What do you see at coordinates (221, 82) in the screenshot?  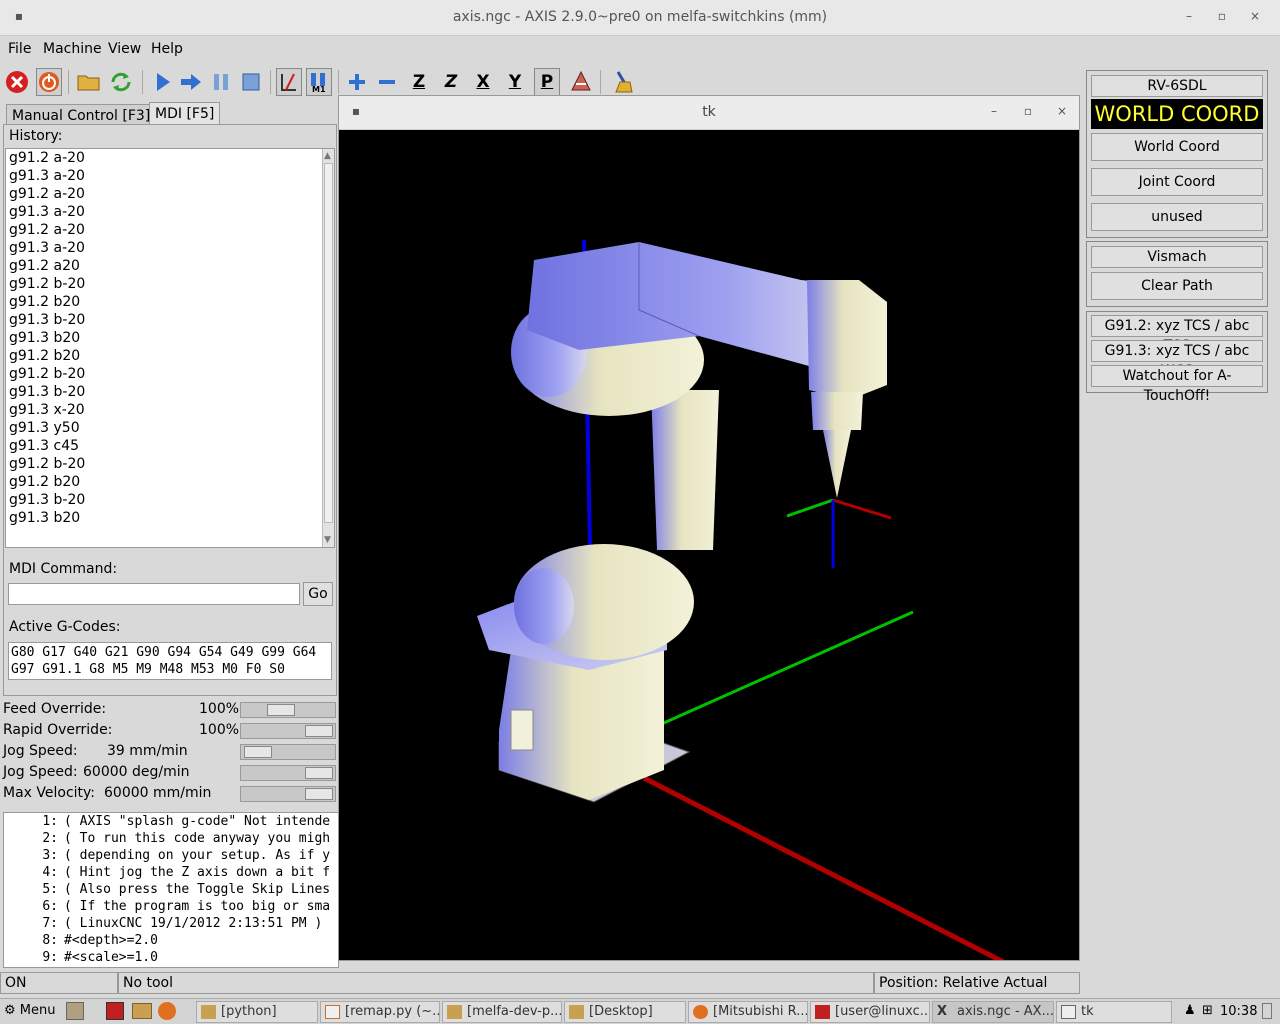 I see `pause-button` at bounding box center [221, 82].